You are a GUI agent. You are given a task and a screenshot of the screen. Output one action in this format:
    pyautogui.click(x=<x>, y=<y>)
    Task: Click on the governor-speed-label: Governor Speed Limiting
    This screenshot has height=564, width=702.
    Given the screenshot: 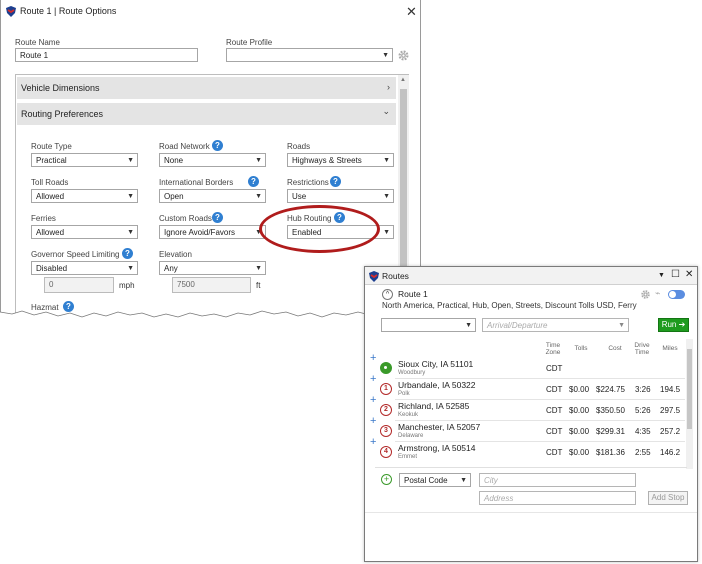 What is the action you would take?
    pyautogui.click(x=75, y=254)
    